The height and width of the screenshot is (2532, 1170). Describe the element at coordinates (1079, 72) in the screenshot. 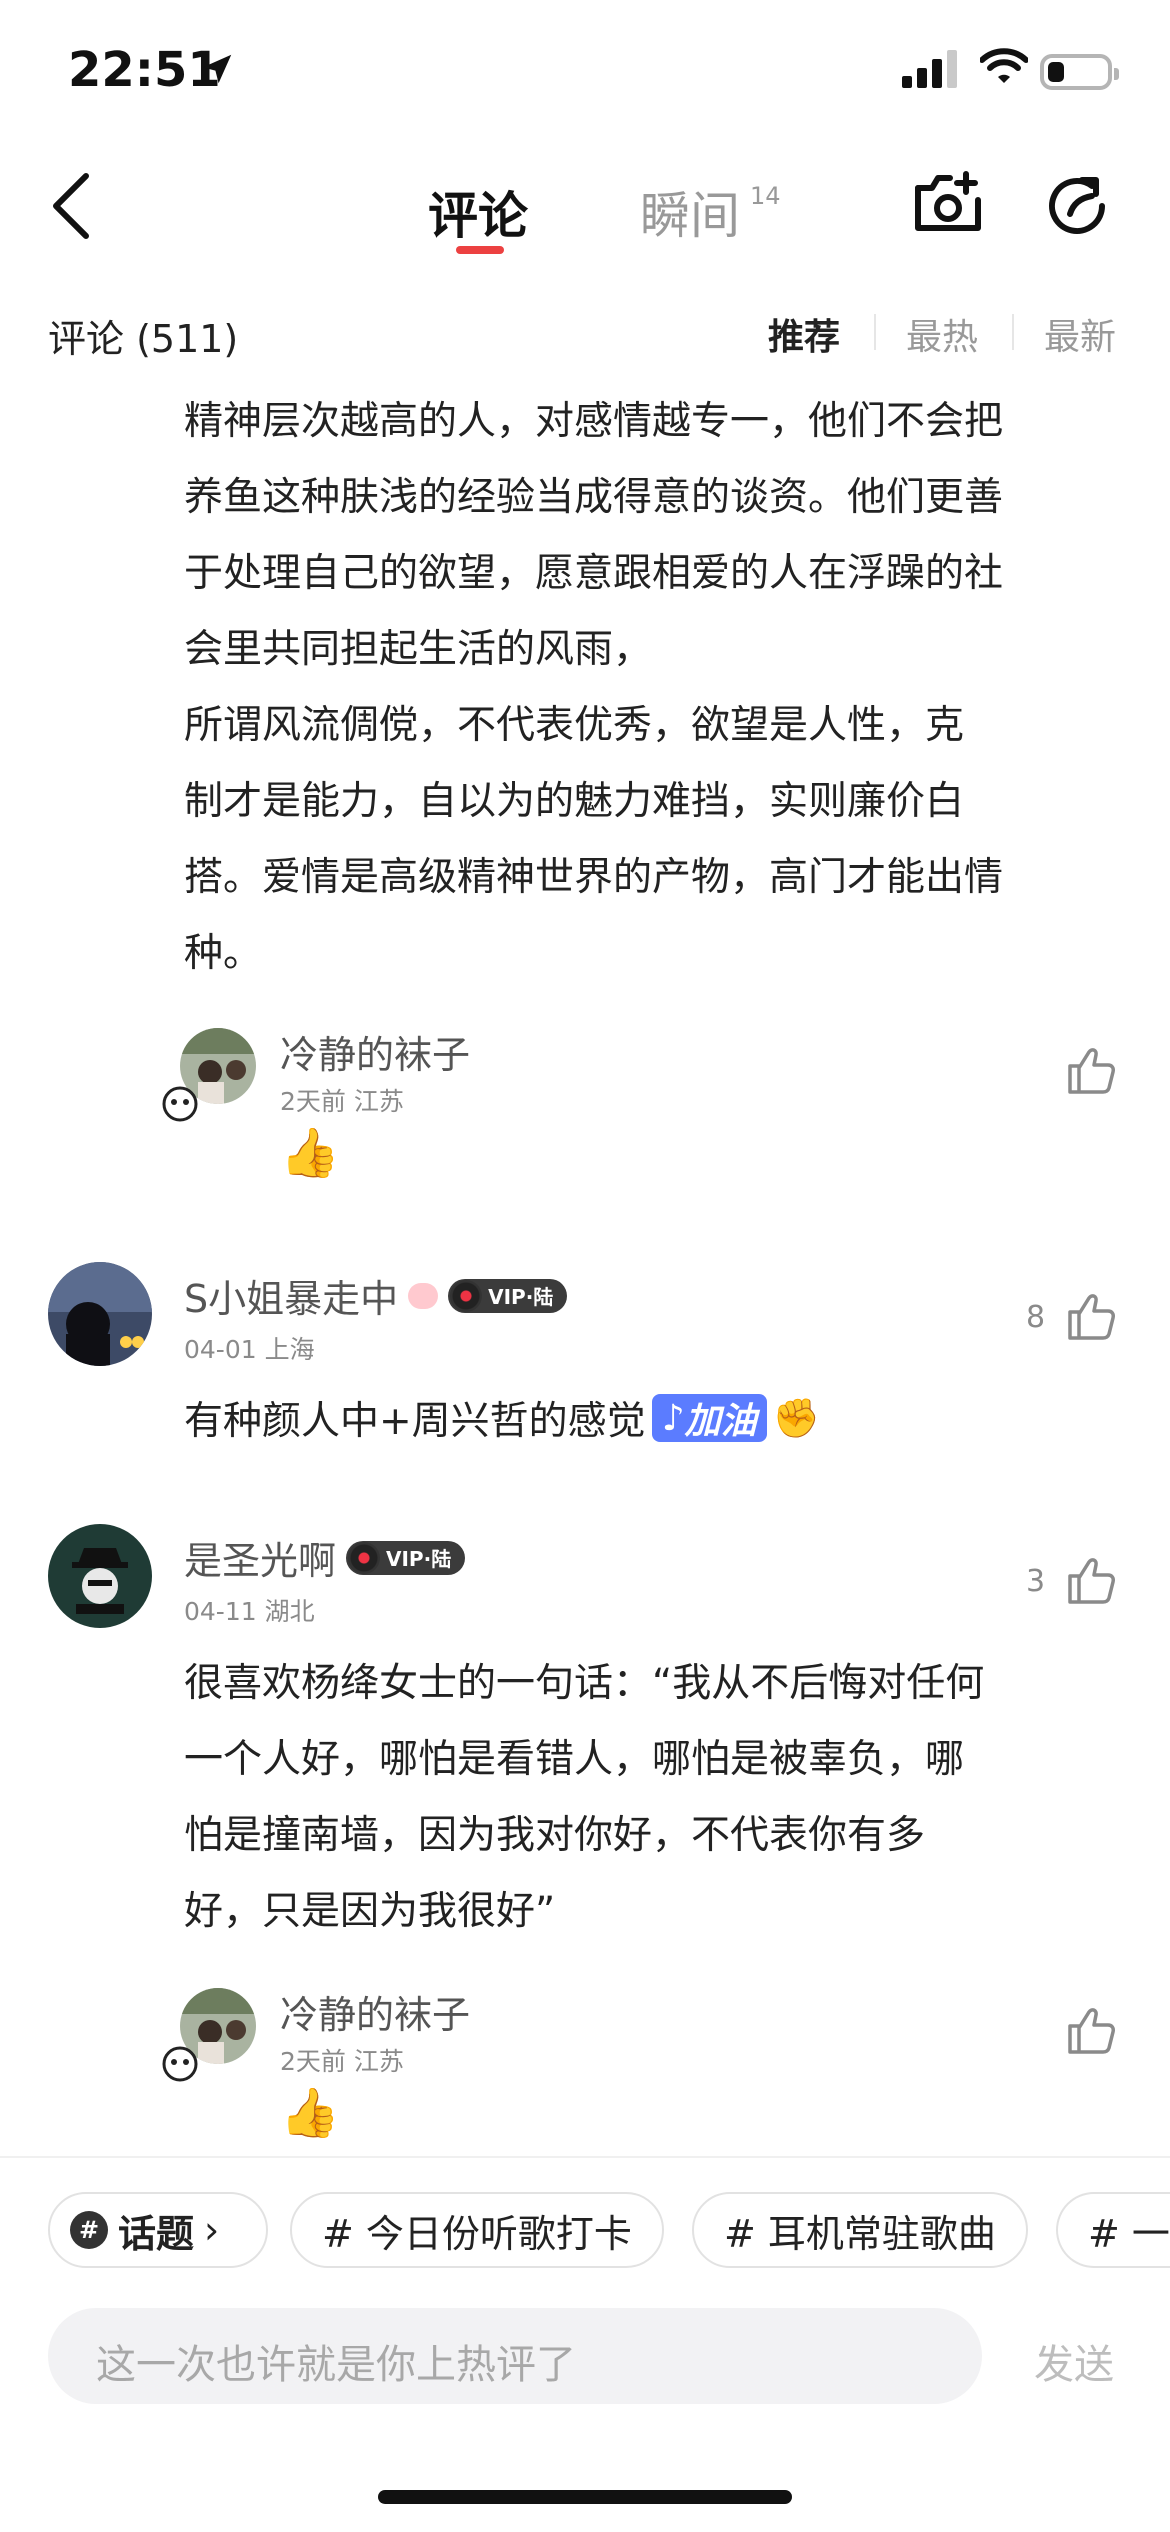

I see `battery-icon` at that location.